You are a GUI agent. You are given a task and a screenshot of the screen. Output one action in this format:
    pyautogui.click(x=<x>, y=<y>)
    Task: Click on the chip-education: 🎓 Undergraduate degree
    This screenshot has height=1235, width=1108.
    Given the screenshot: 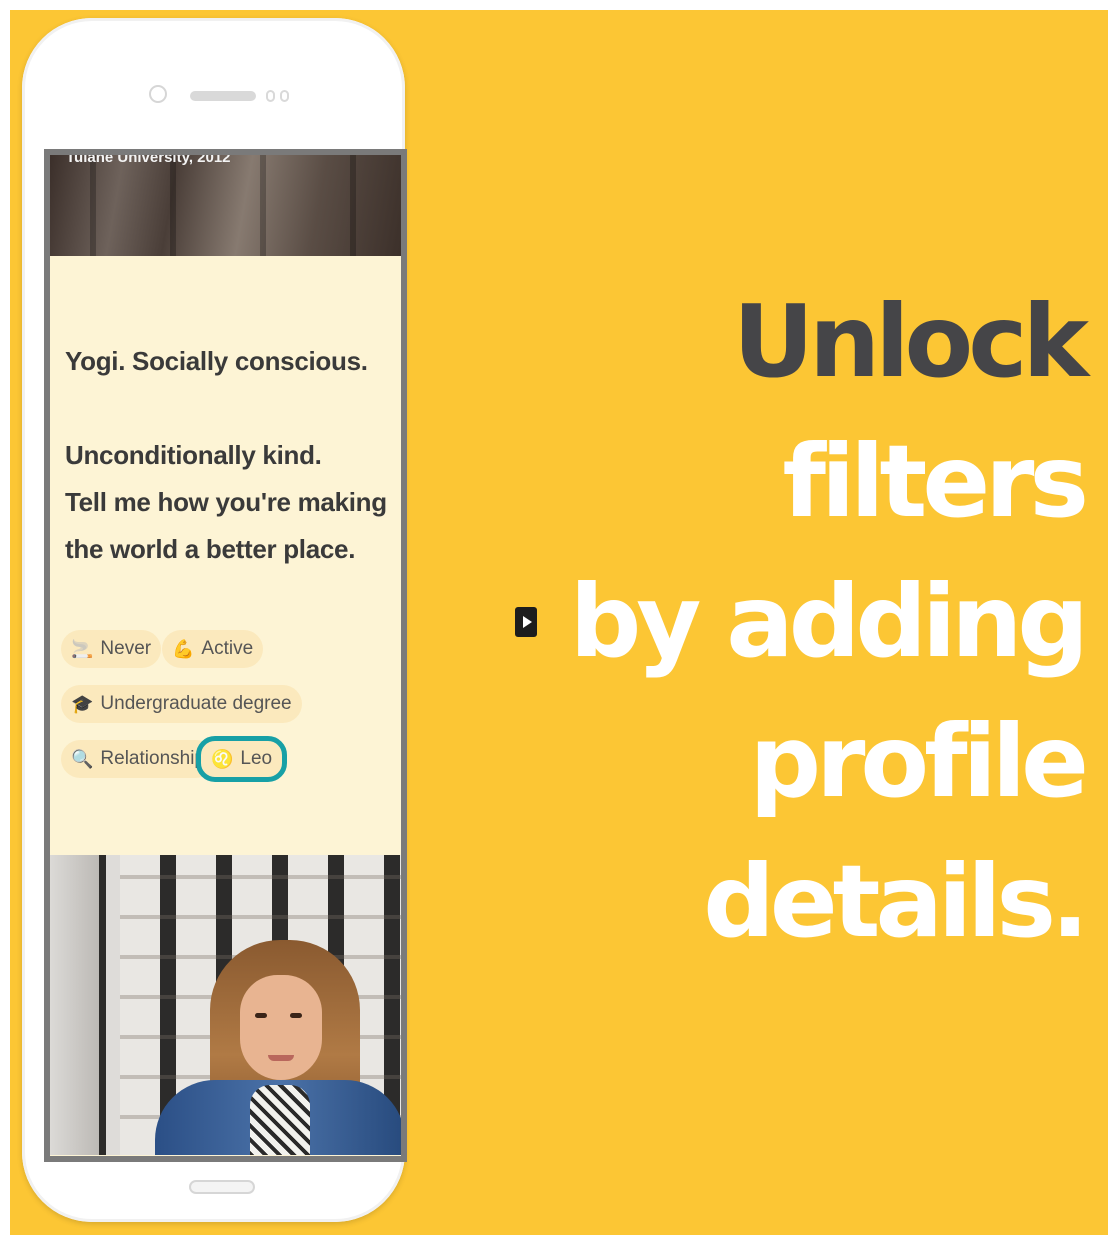 What is the action you would take?
    pyautogui.click(x=181, y=704)
    